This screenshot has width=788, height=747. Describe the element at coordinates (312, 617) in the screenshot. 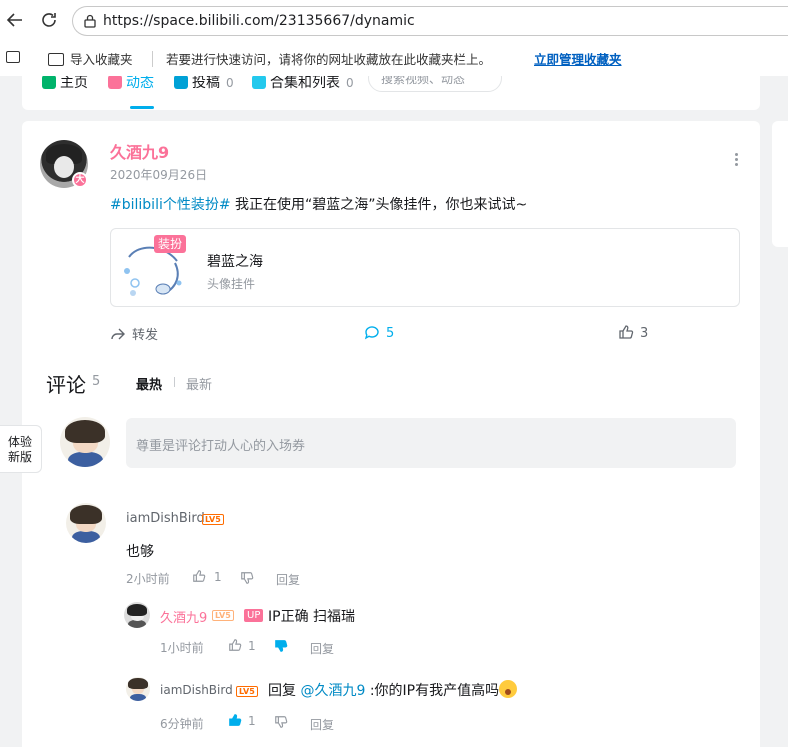

I see `reply-text: IP正确 扫福瑞` at that location.